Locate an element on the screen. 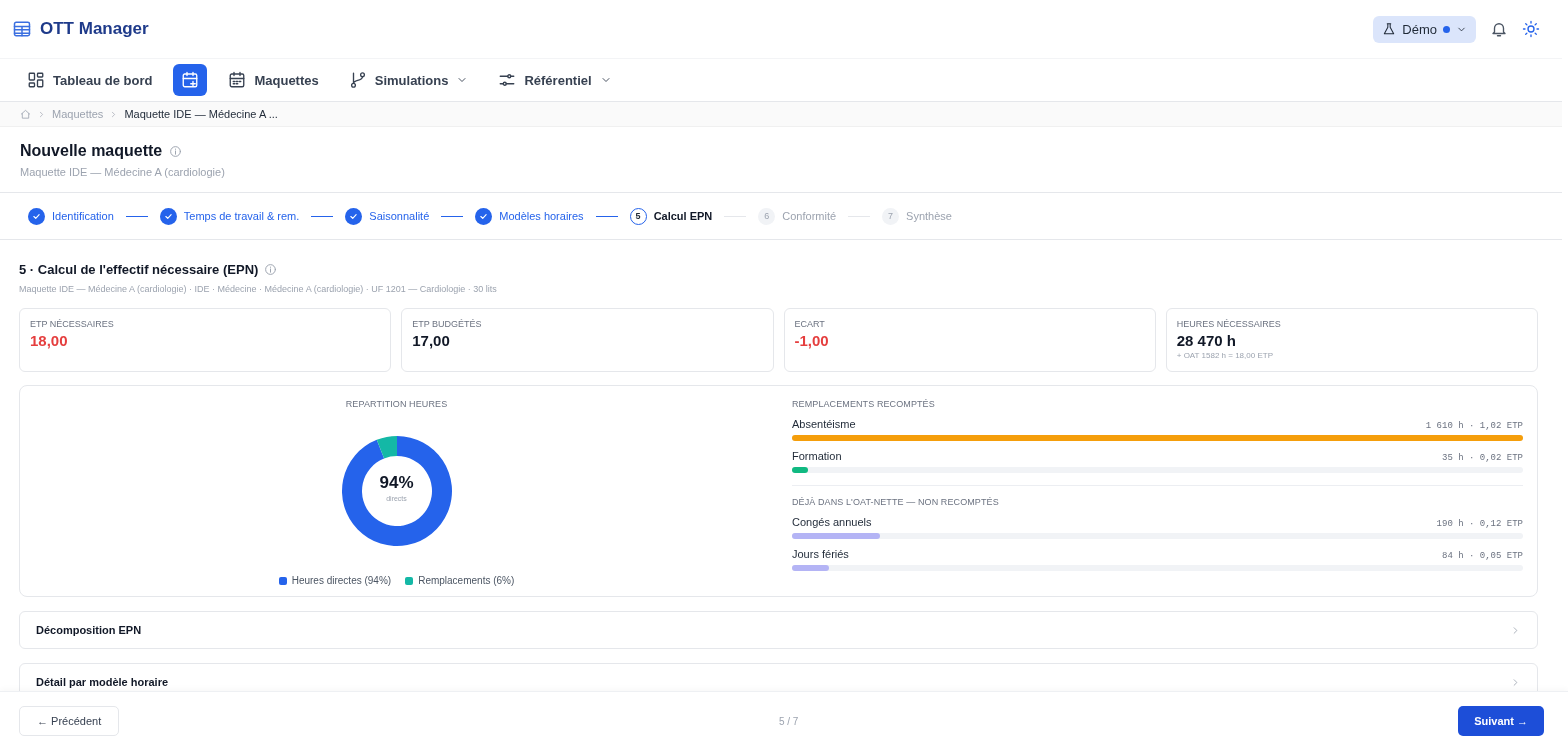  mode-button: Démo is located at coordinates (1424, 29).